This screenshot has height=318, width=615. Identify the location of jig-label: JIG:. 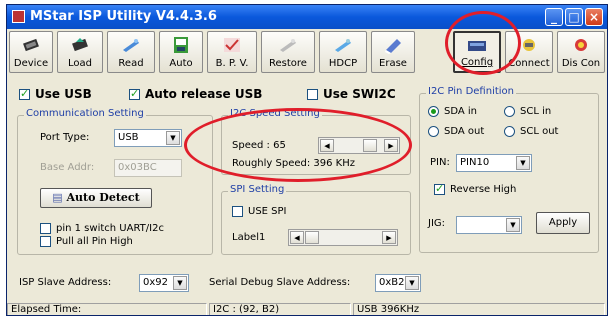
(437, 223).